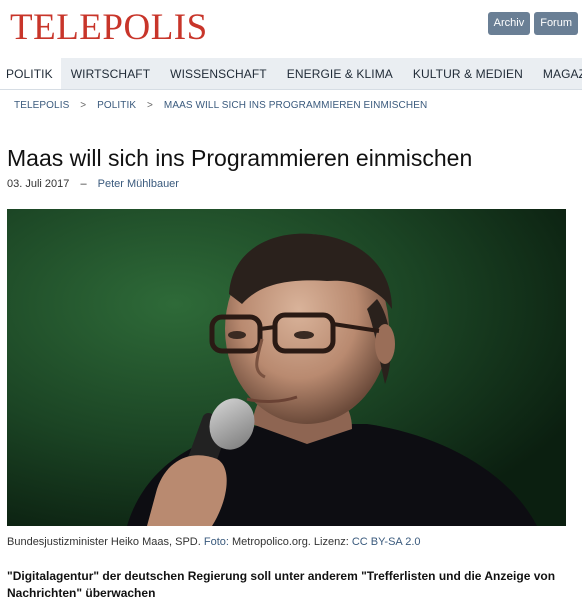 The image size is (582, 605). What do you see at coordinates (138, 184) in the screenshot?
I see `article-author: Peter Mühlbauer` at bounding box center [138, 184].